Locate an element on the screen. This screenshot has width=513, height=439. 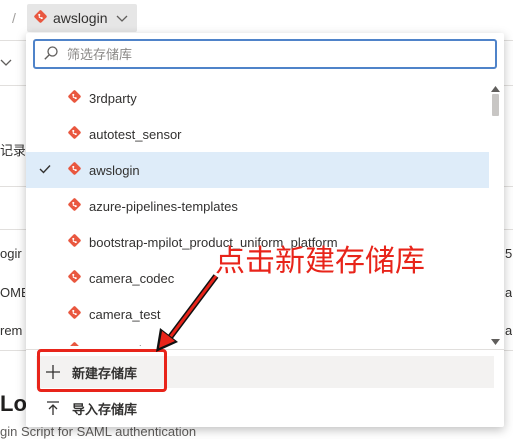
repo-name: awslogin is located at coordinates (114, 170).